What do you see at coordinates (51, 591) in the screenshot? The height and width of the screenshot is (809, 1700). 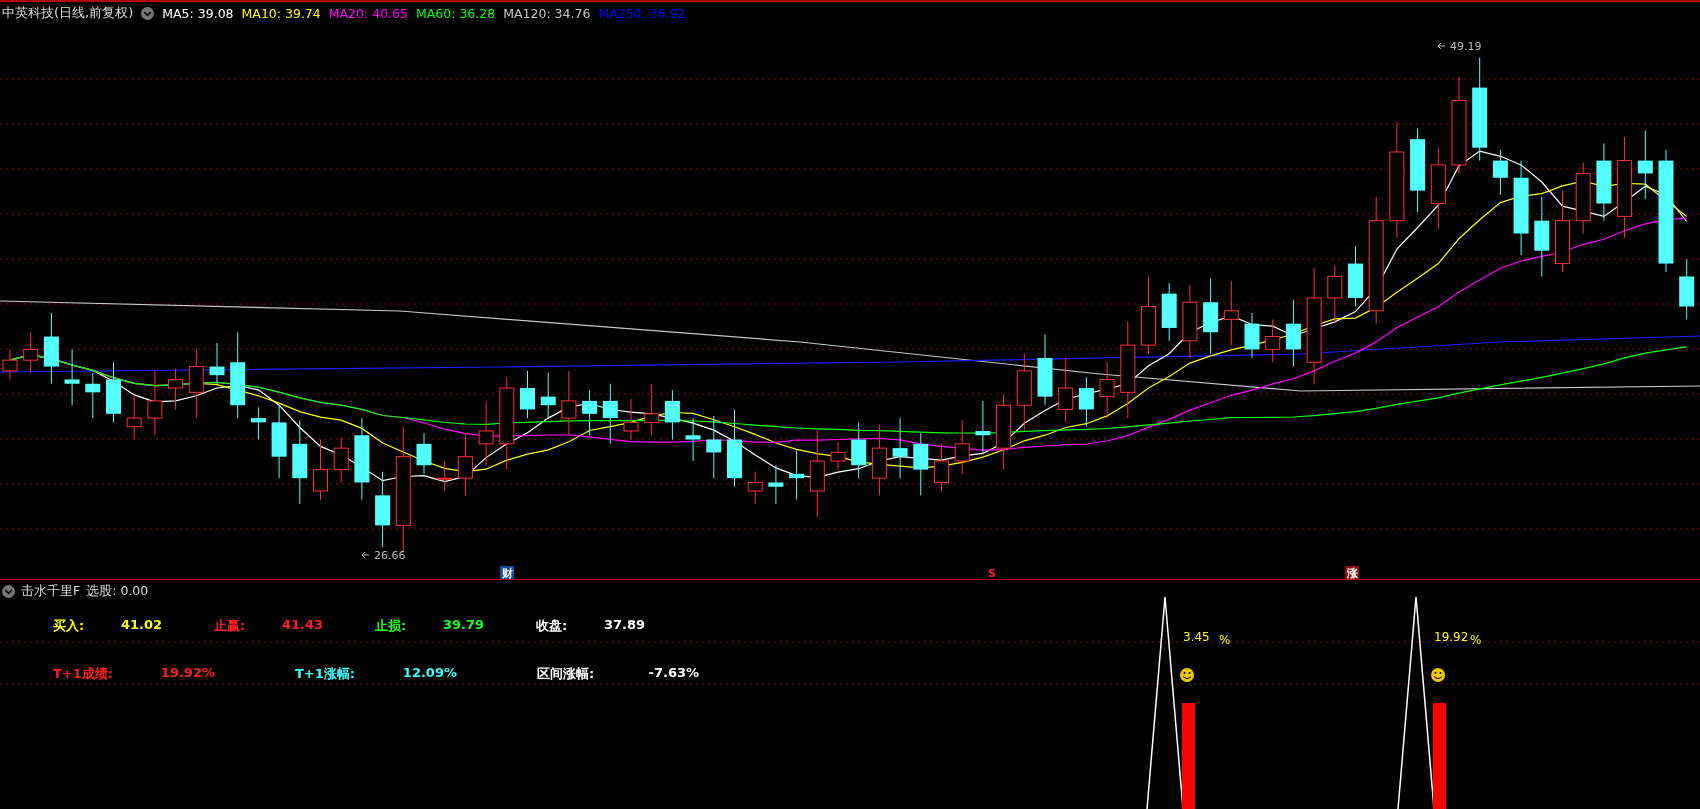 I see `indicator-title: 击水千里F` at bounding box center [51, 591].